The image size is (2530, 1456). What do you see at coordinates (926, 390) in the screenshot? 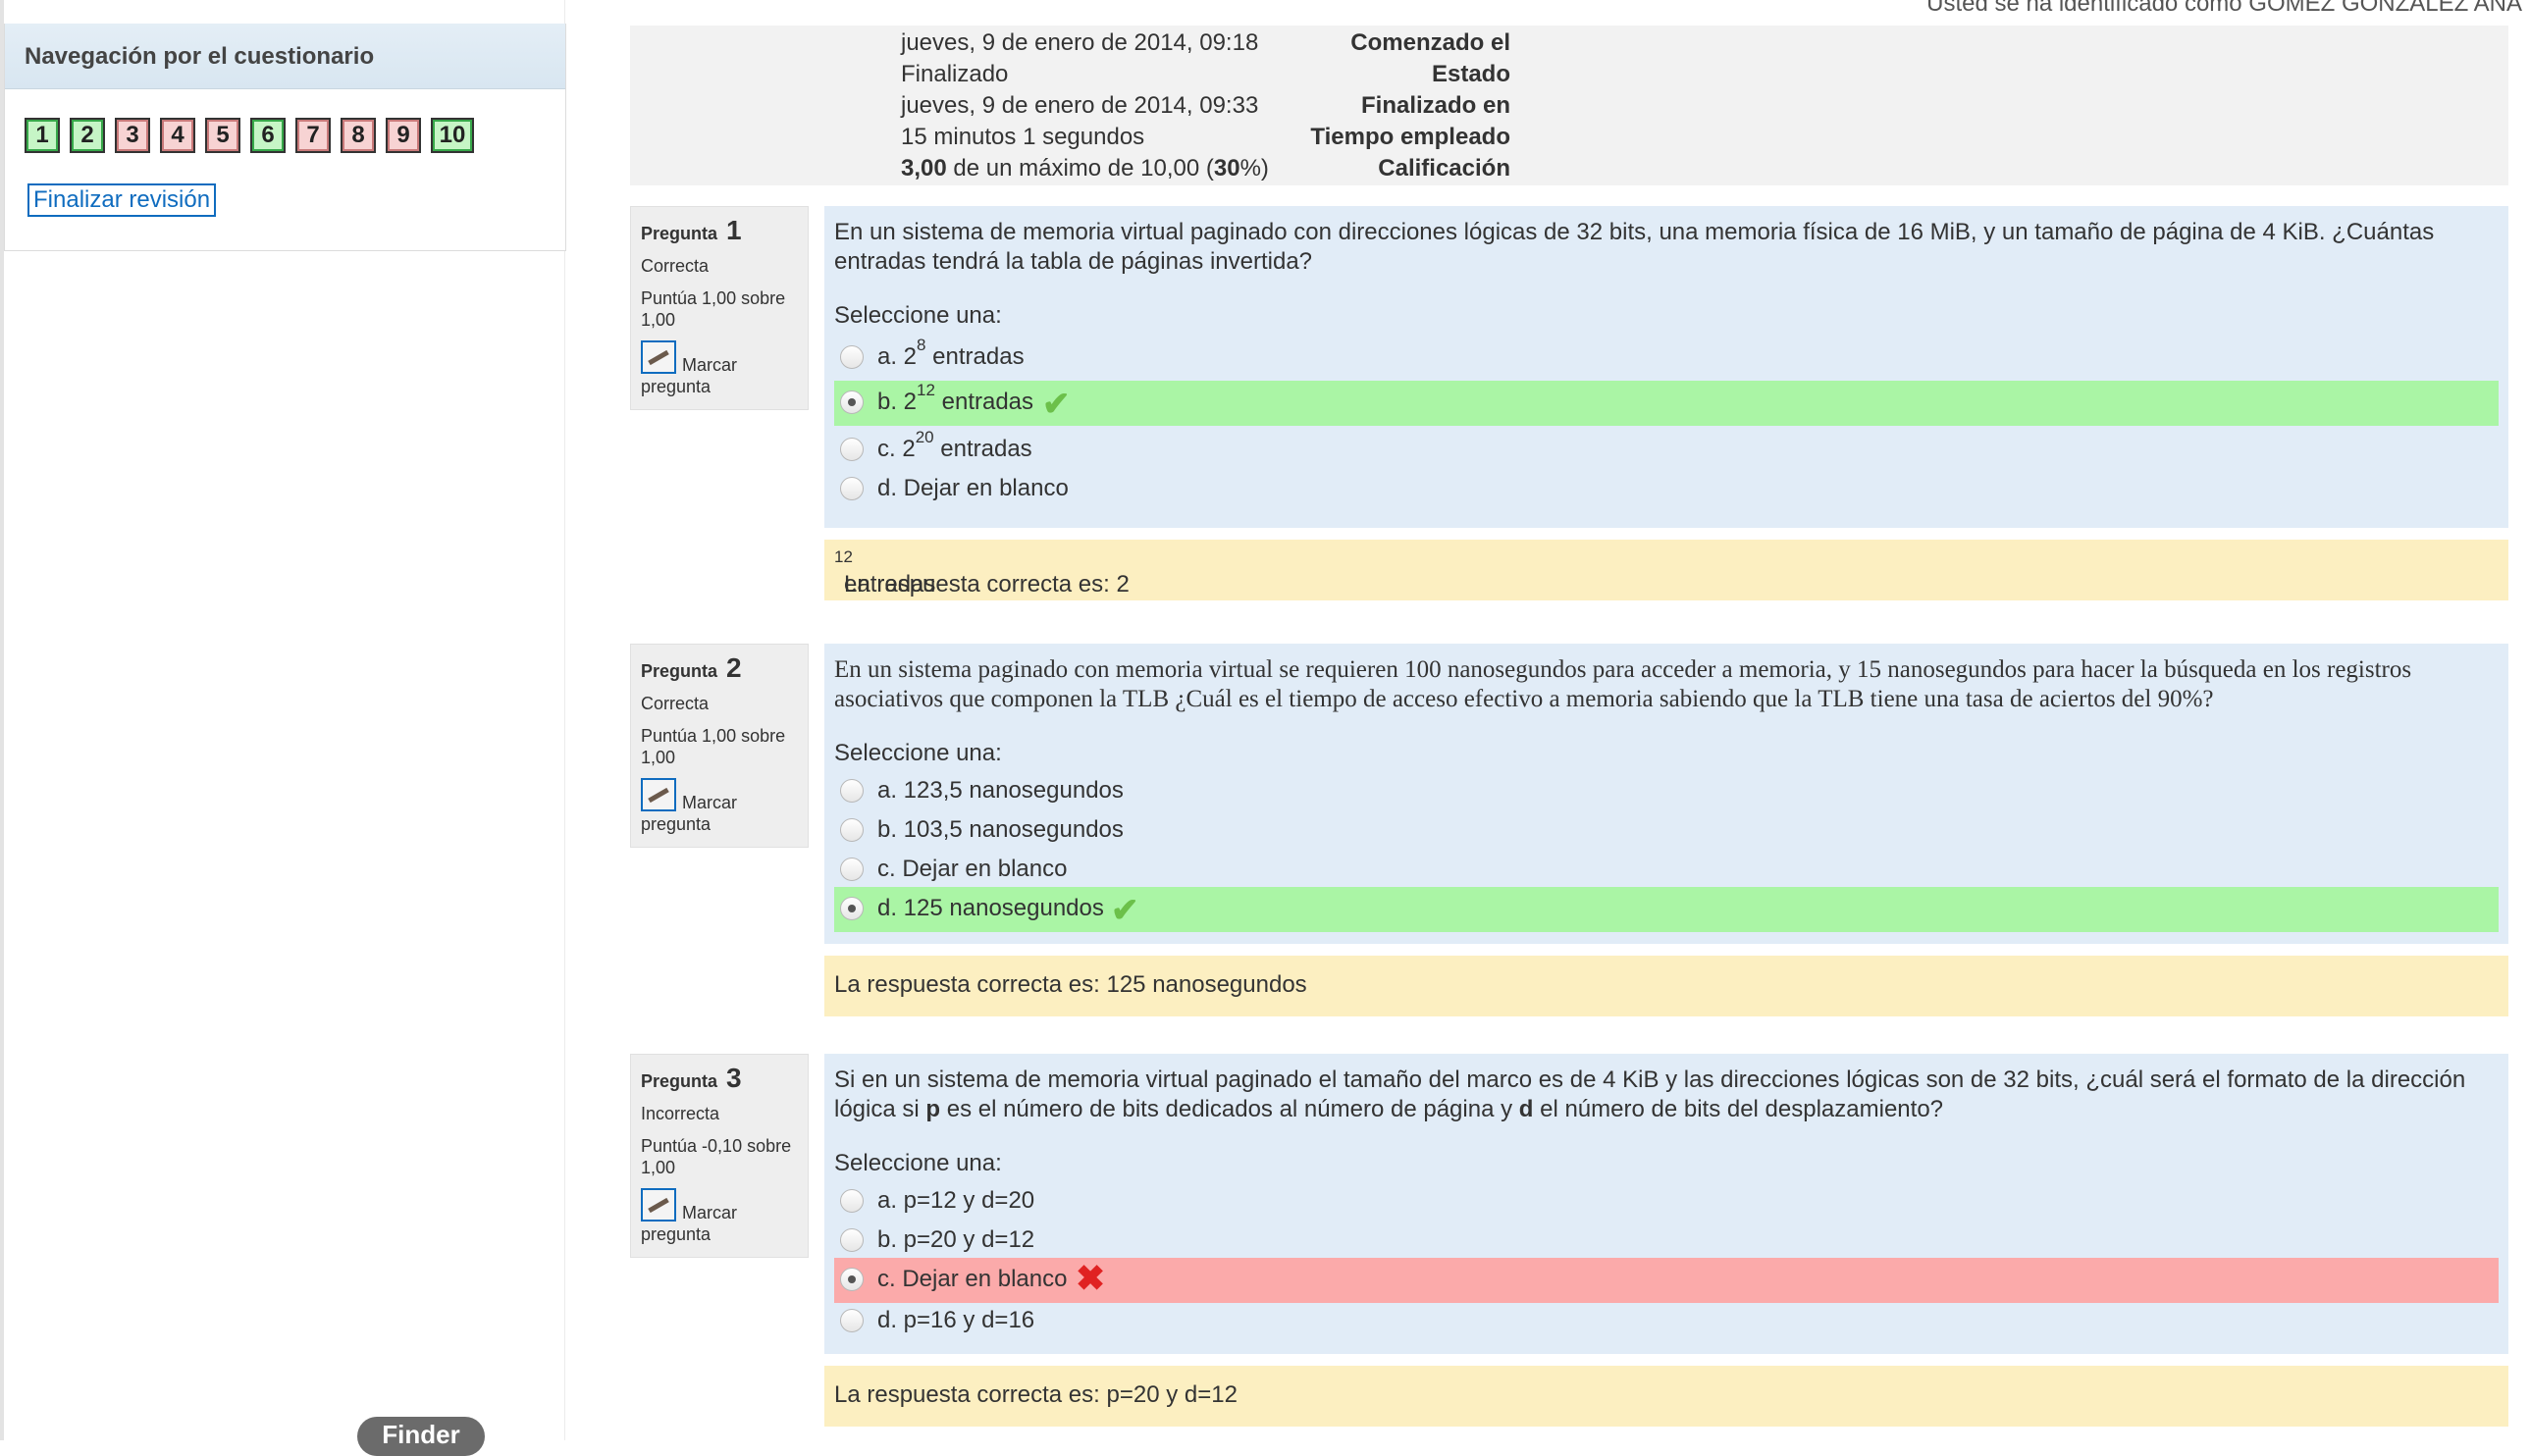
I see `option-exponent: 12` at bounding box center [926, 390].